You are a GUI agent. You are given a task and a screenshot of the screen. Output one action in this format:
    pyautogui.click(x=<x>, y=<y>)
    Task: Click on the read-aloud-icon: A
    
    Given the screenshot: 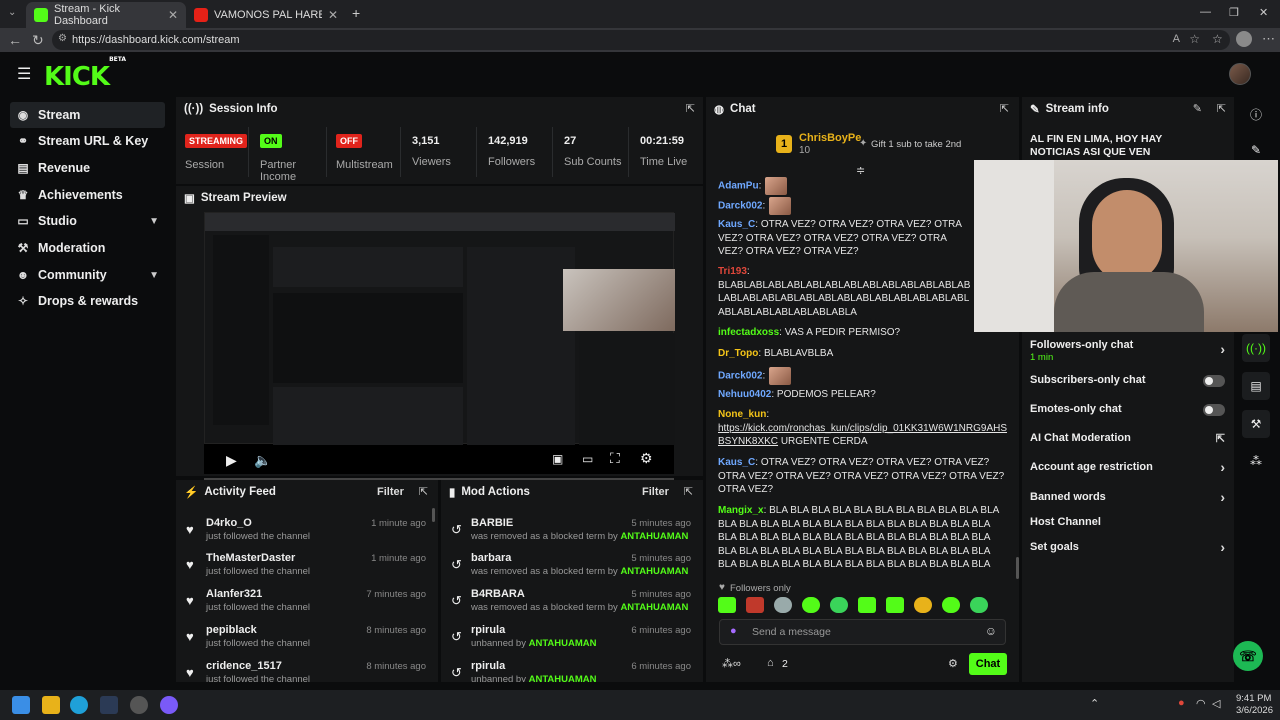 What is the action you would take?
    pyautogui.click(x=1176, y=39)
    